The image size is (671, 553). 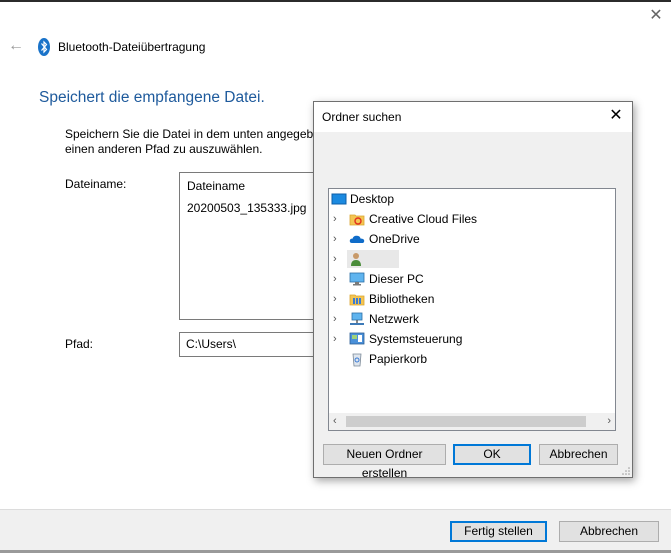 What do you see at coordinates (473, 117) in the screenshot?
I see `dialog-titlebar: Ordner suchen ✕` at bounding box center [473, 117].